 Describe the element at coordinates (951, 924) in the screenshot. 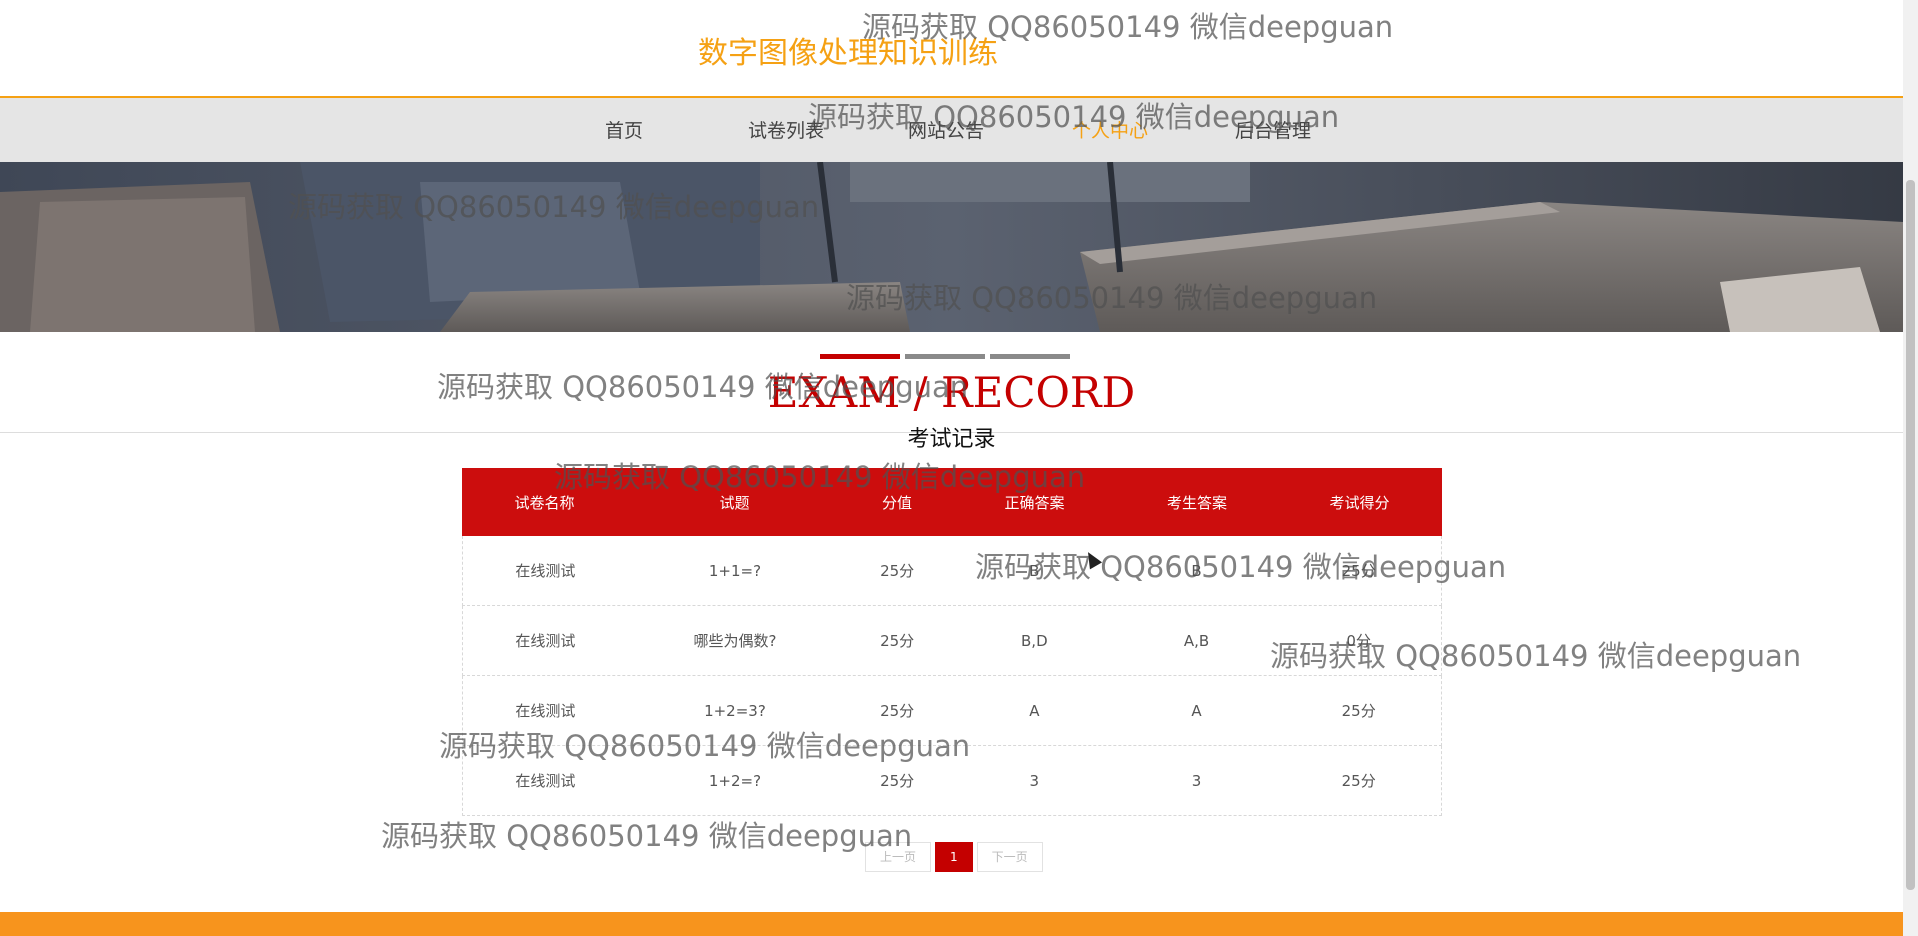

I see `footer-bar` at that location.